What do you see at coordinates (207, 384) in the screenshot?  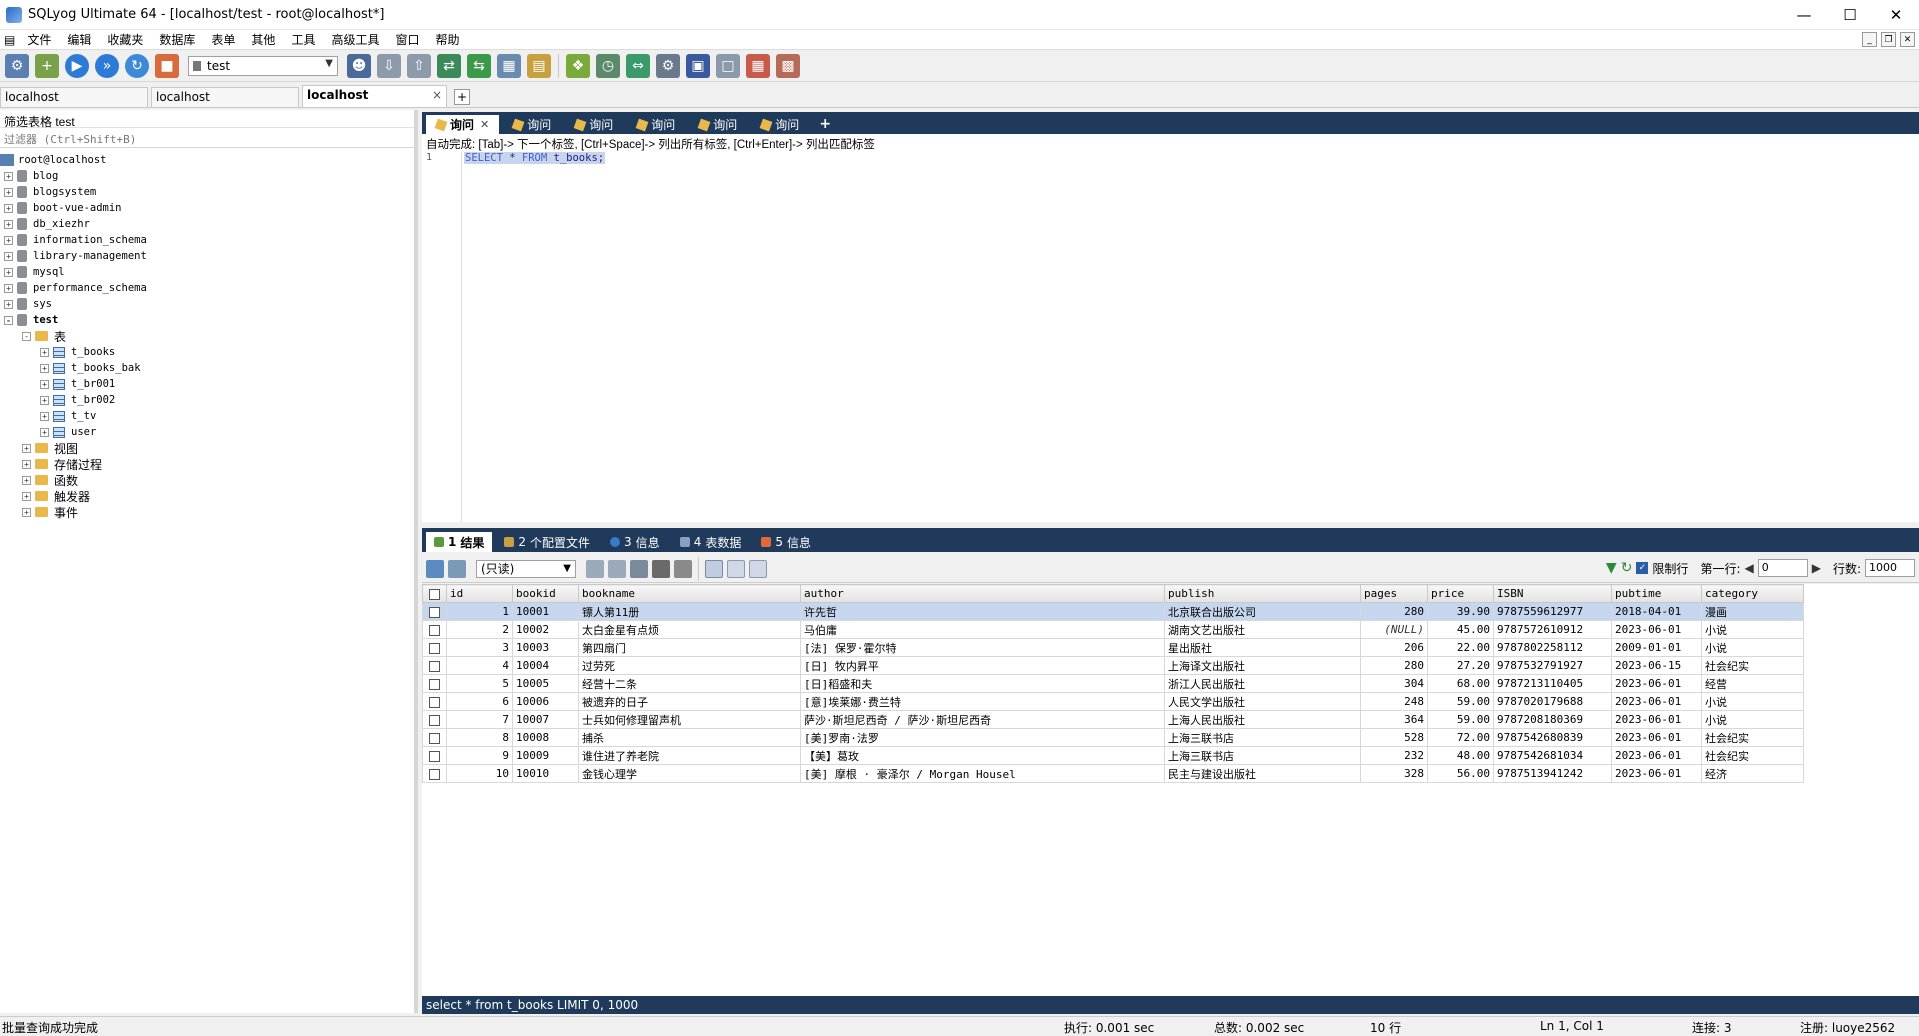 I see `tree-table-item: + t_br001` at bounding box center [207, 384].